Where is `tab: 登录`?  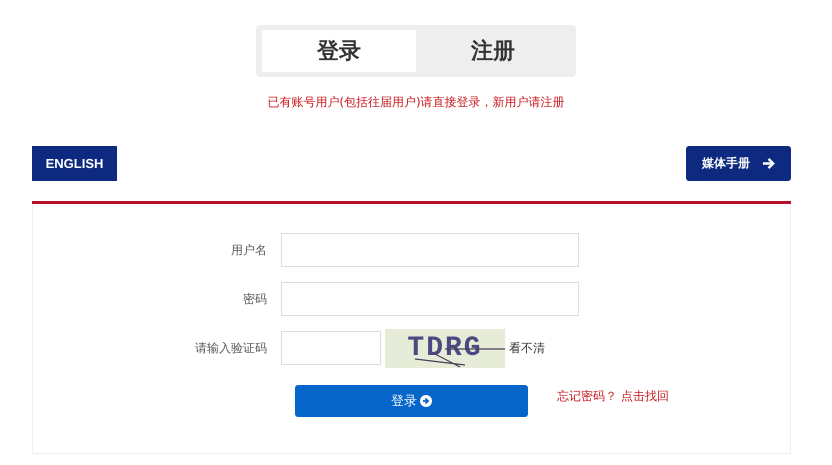
tab: 登录 is located at coordinates (339, 51).